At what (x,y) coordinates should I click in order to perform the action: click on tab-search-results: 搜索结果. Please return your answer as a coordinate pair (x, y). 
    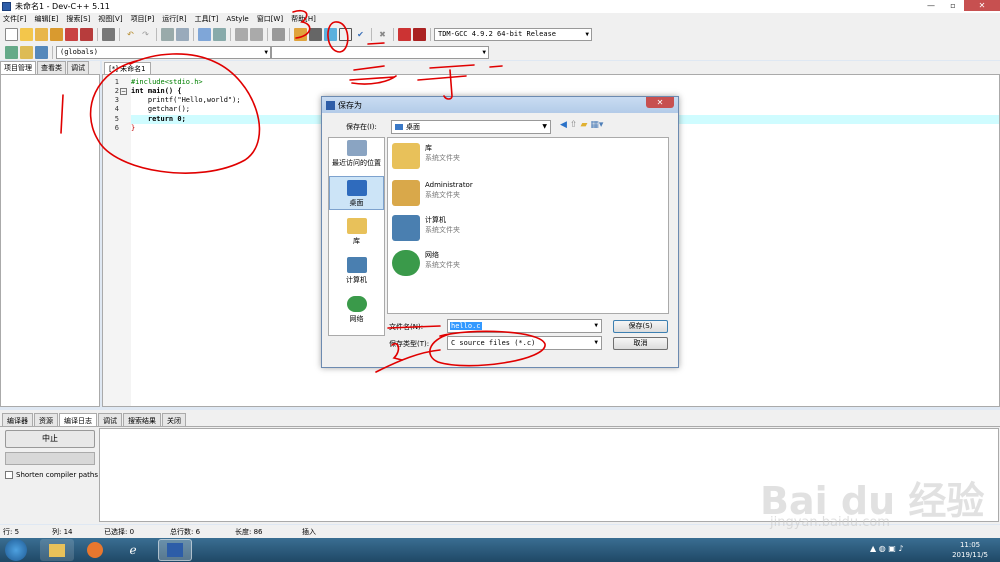
    Looking at the image, I should click on (142, 419).